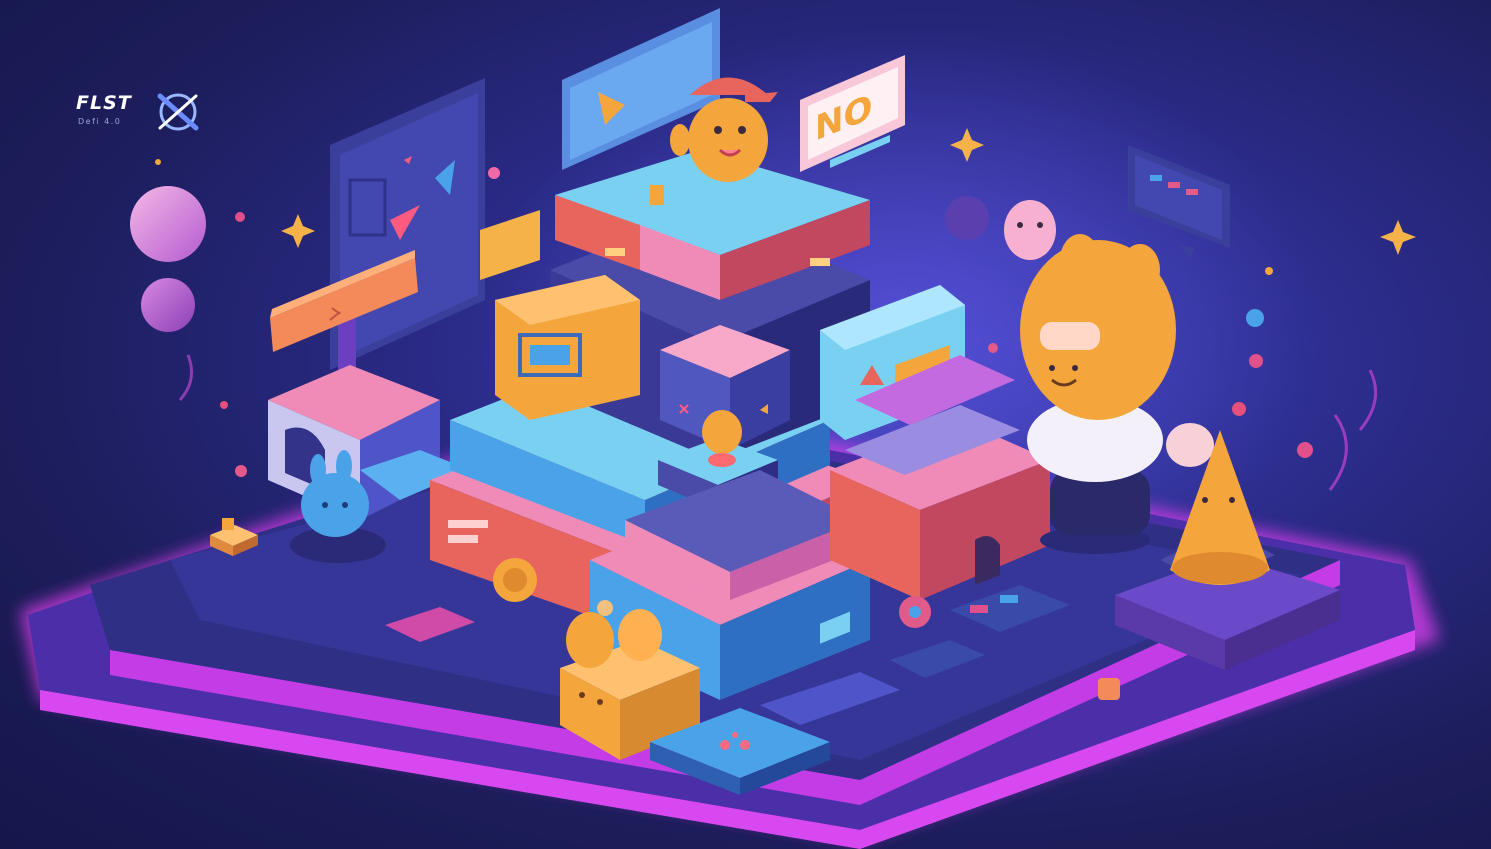 The height and width of the screenshot is (849, 1491). I want to click on crossed-circle-logo-icon, so click(178, 112).